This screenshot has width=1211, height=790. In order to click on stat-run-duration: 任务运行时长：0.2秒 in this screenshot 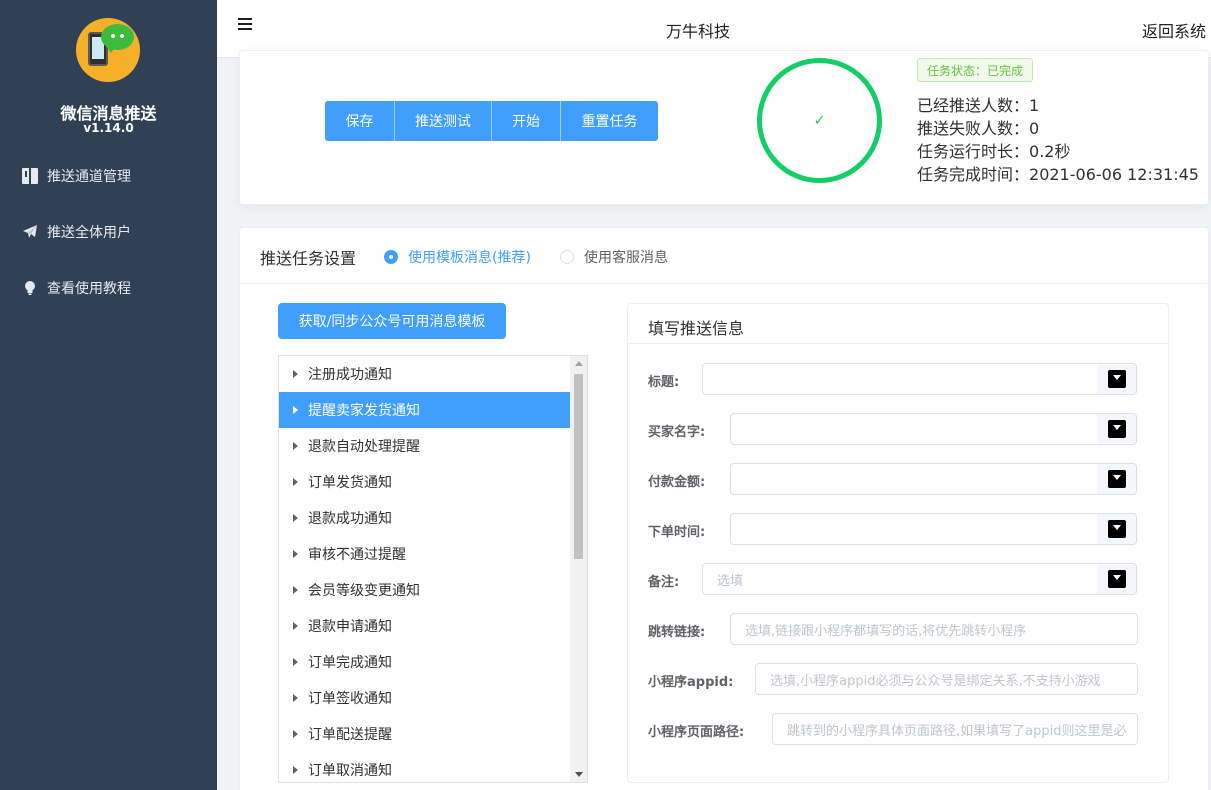, I will do `click(993, 150)`.